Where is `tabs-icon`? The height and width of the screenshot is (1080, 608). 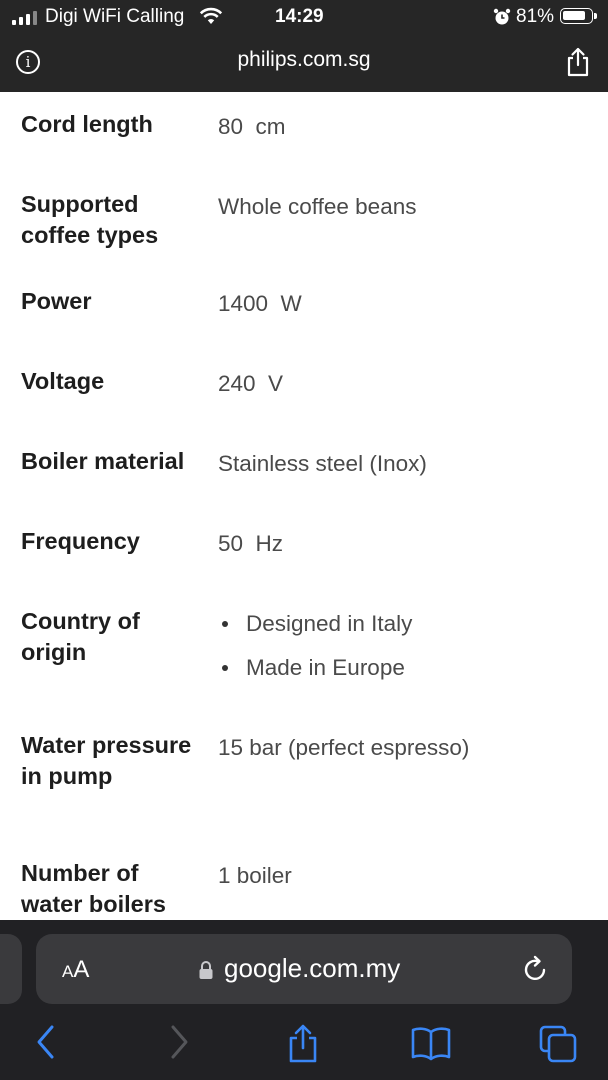
tabs-icon is located at coordinates (558, 1046).